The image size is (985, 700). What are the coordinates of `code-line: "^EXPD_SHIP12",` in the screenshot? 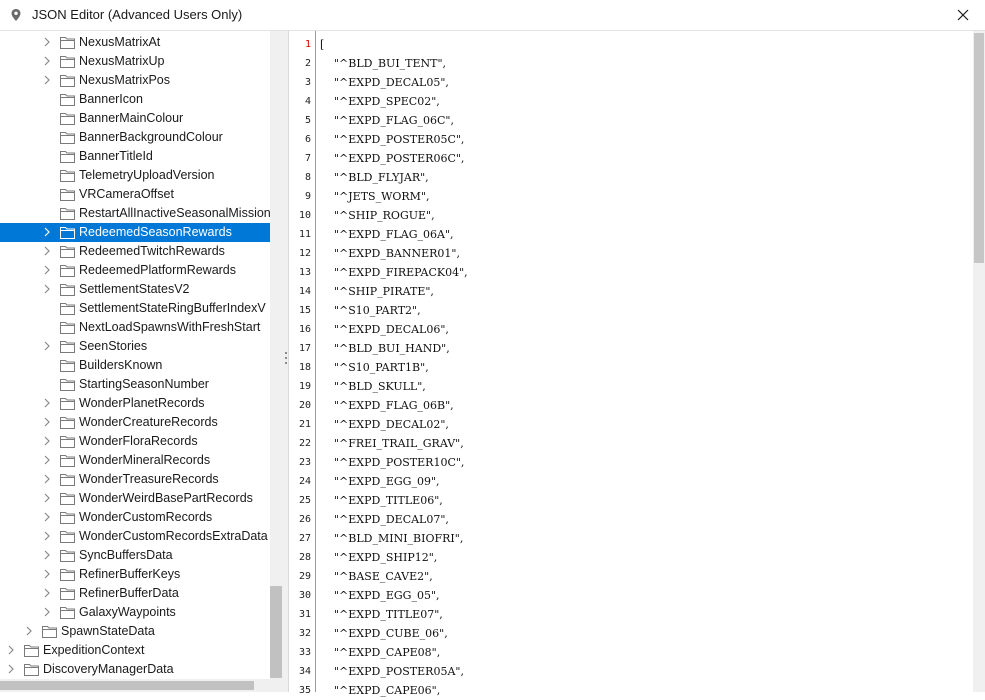 It's located at (378, 557).